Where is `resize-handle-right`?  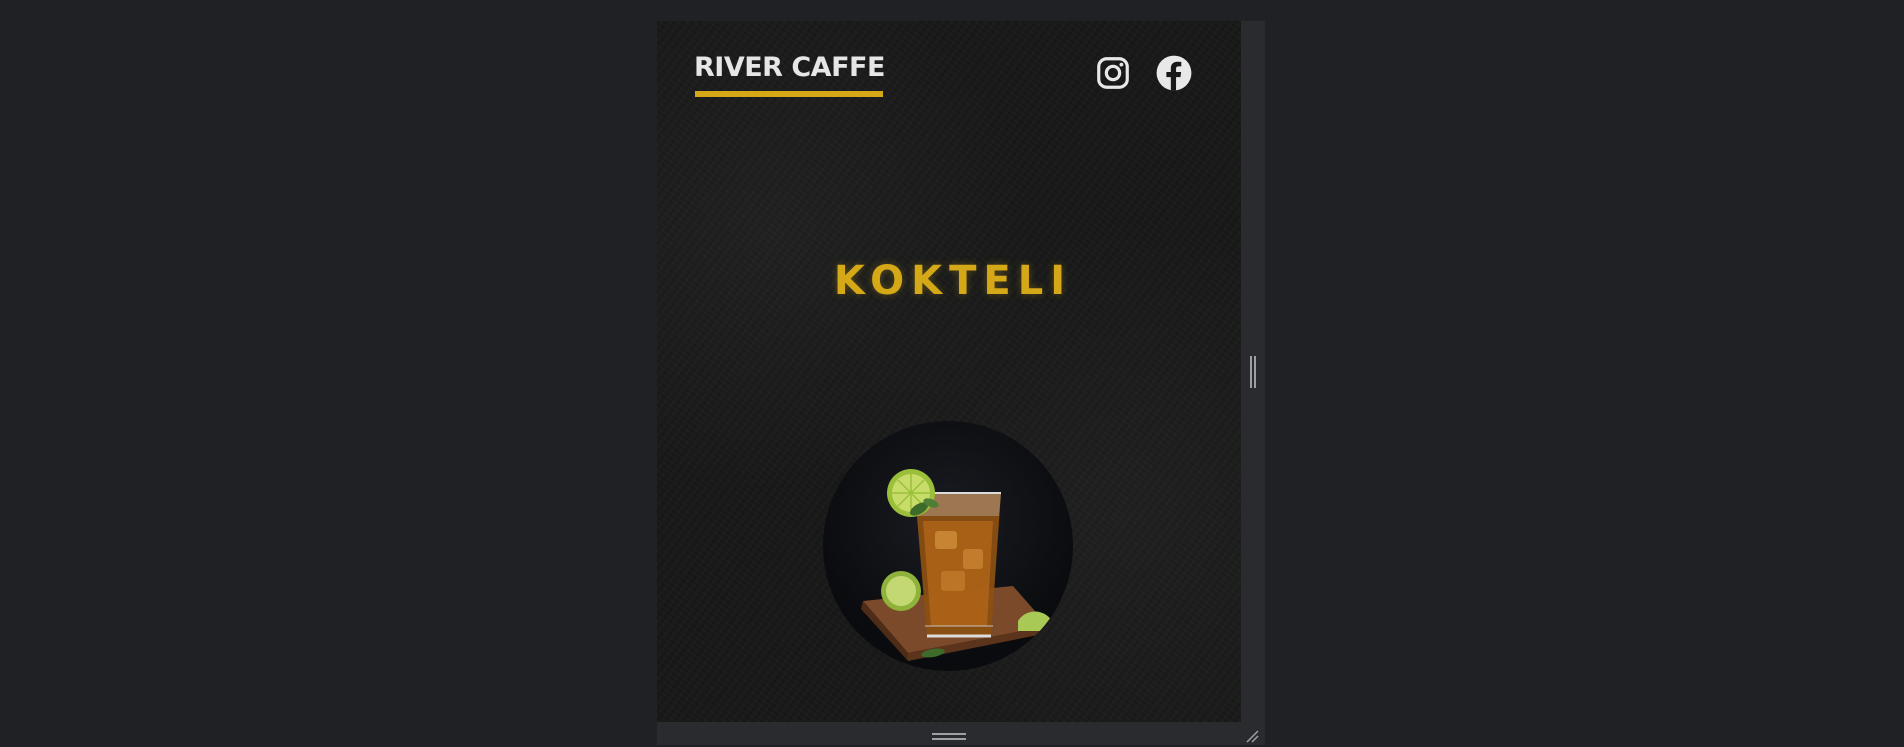 resize-handle-right is located at coordinates (1253, 372).